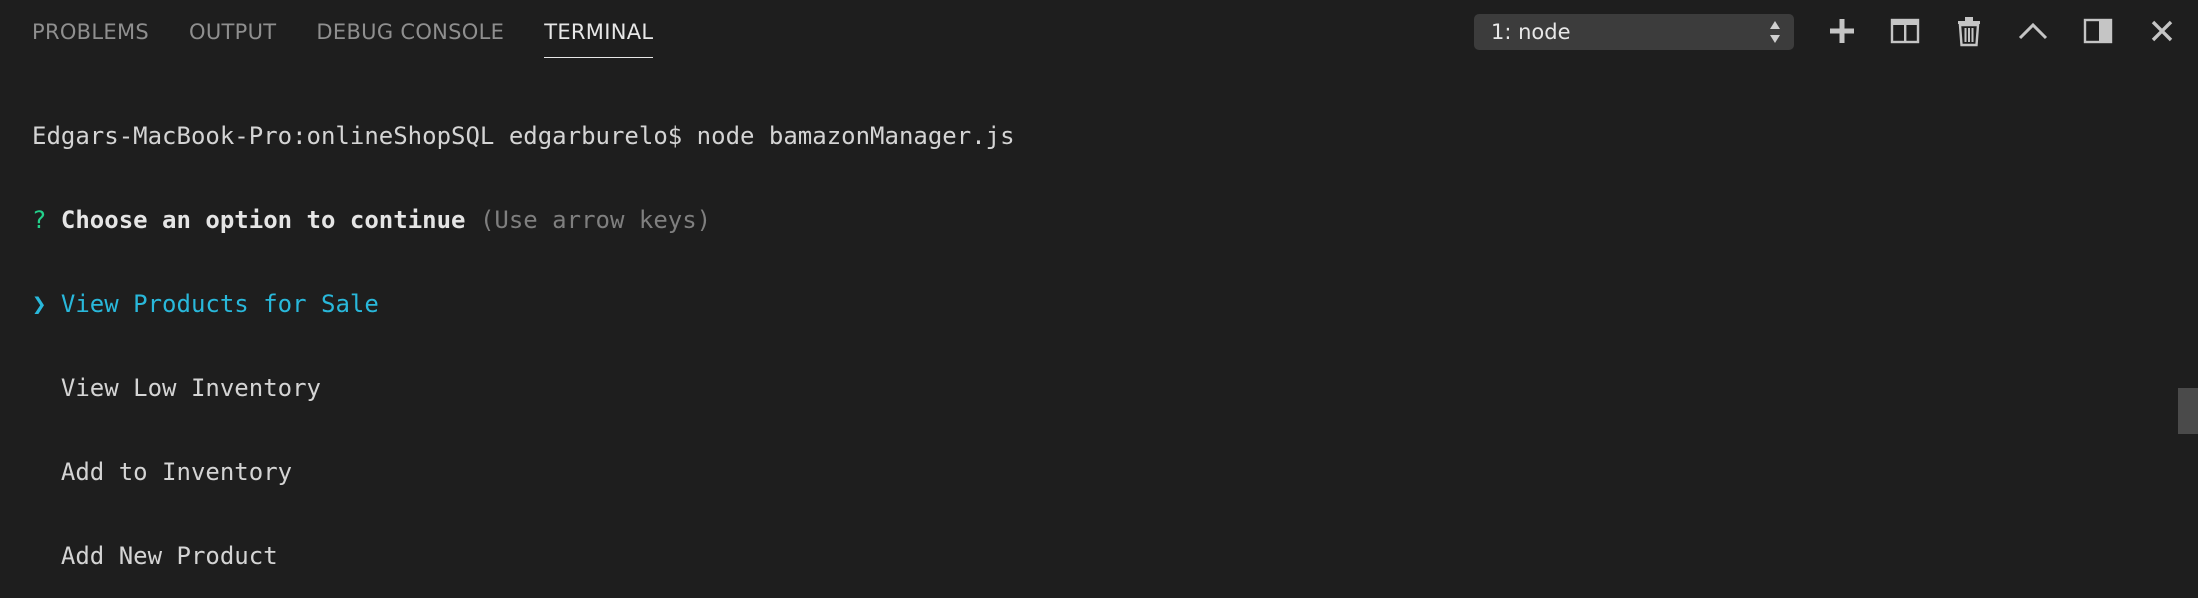  I want to click on menu-option-label: Add New Product, so click(169, 556).